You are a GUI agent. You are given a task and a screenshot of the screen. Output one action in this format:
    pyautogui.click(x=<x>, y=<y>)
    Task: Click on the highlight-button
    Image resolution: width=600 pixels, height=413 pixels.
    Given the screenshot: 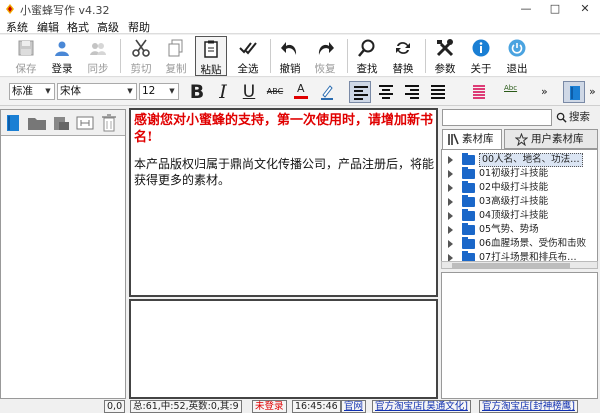 What is the action you would take?
    pyautogui.click(x=327, y=92)
    